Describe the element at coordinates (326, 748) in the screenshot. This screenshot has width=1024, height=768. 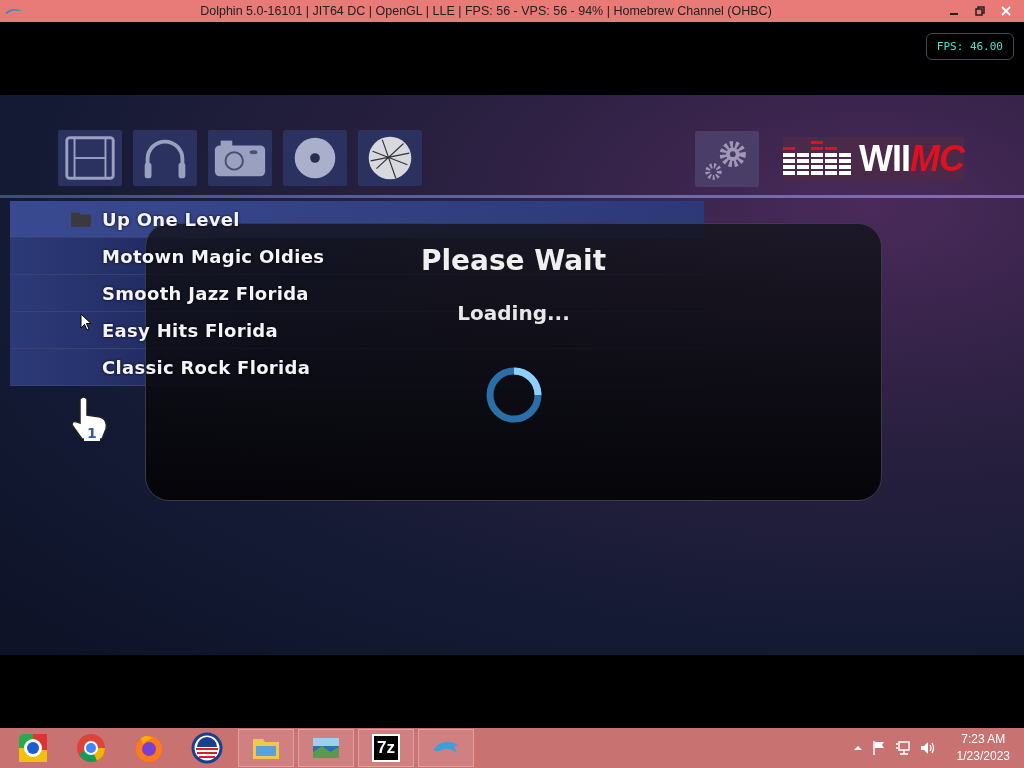
I see `photo-icon` at that location.